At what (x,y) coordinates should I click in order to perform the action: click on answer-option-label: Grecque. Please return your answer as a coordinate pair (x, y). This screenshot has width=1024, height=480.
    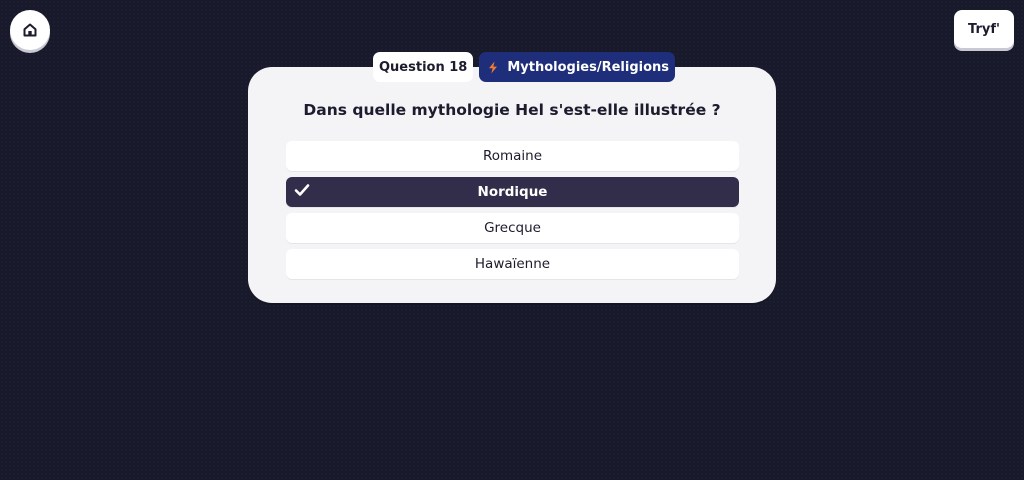
    Looking at the image, I should click on (512, 228).